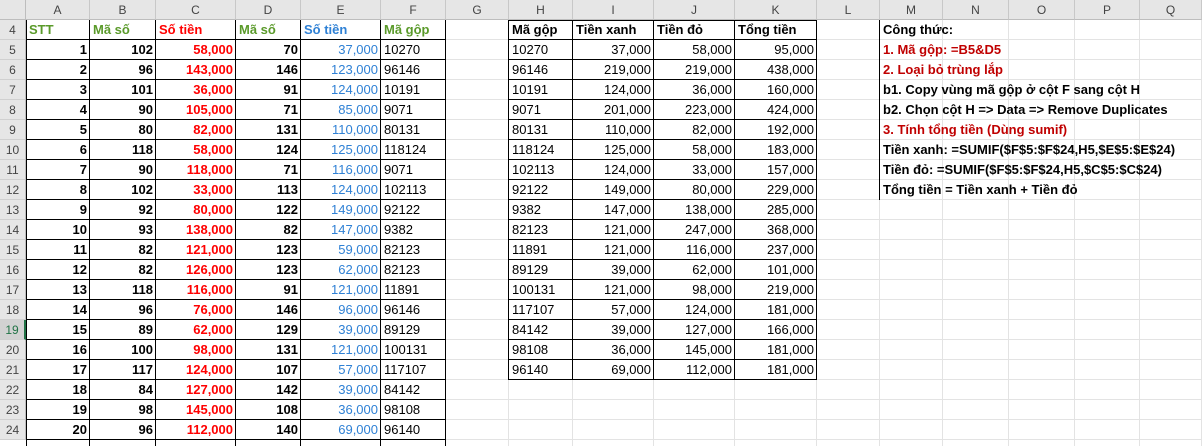 The image size is (1202, 446). Describe the element at coordinates (413, 250) in the screenshot. I see `left-cell: 82123` at that location.